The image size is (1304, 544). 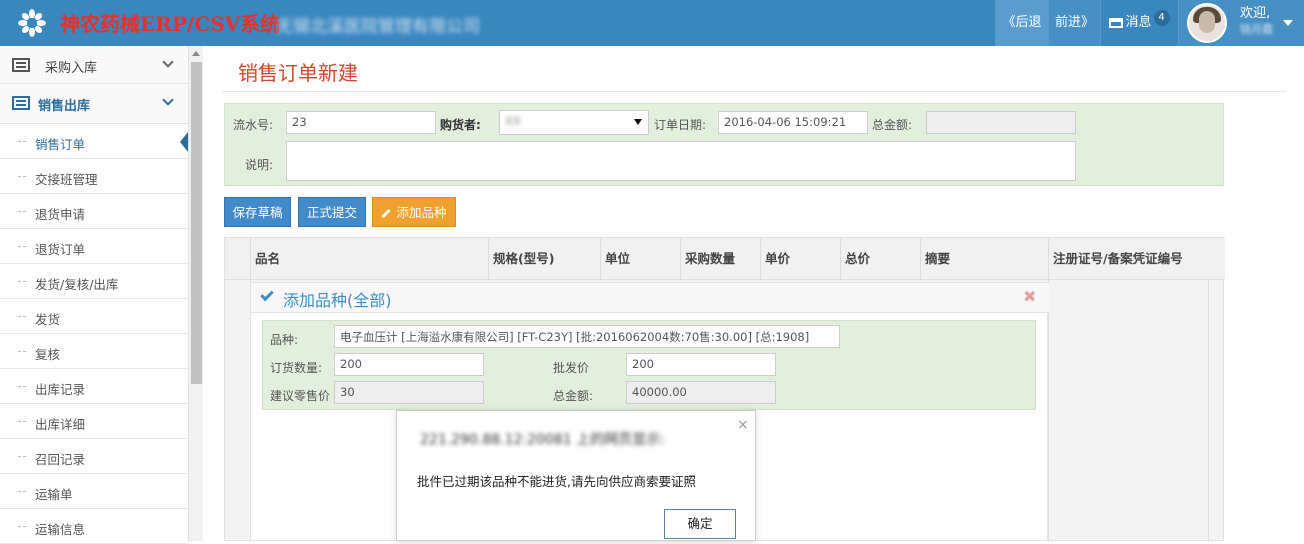 I want to click on sidebar-item-sales-order: 销售订单, so click(x=94, y=141).